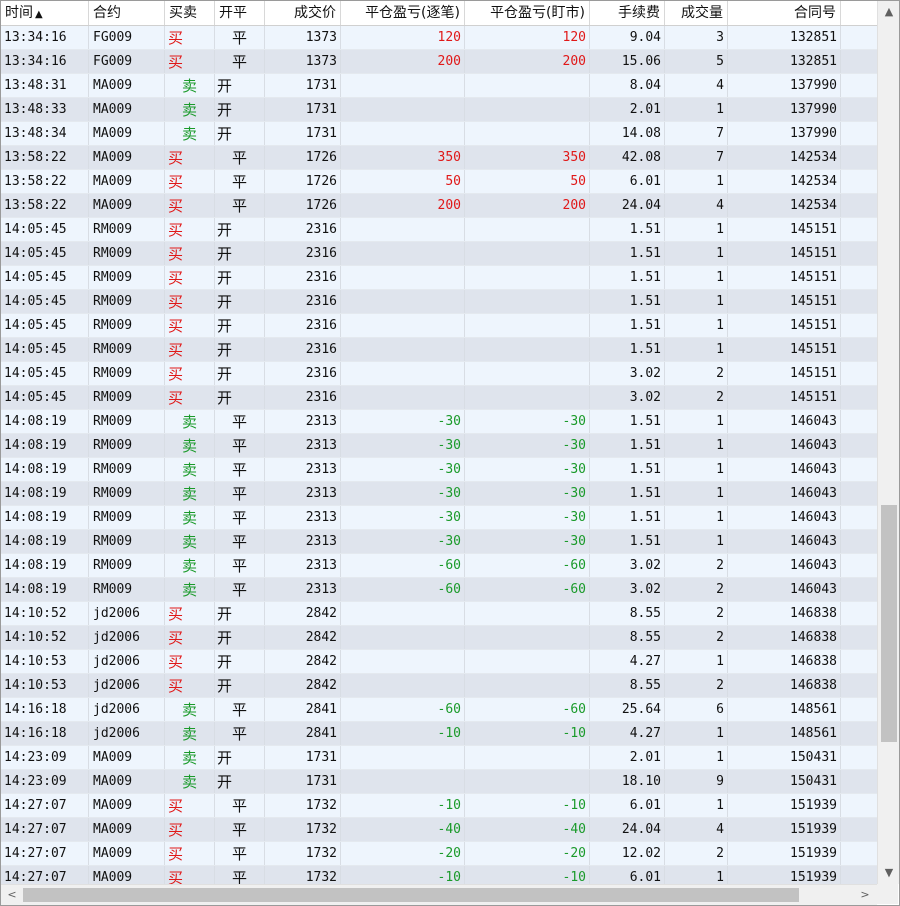 Image resolution: width=900 pixels, height=906 pixels. I want to click on col-header-order-no: 合同号, so click(784, 13).